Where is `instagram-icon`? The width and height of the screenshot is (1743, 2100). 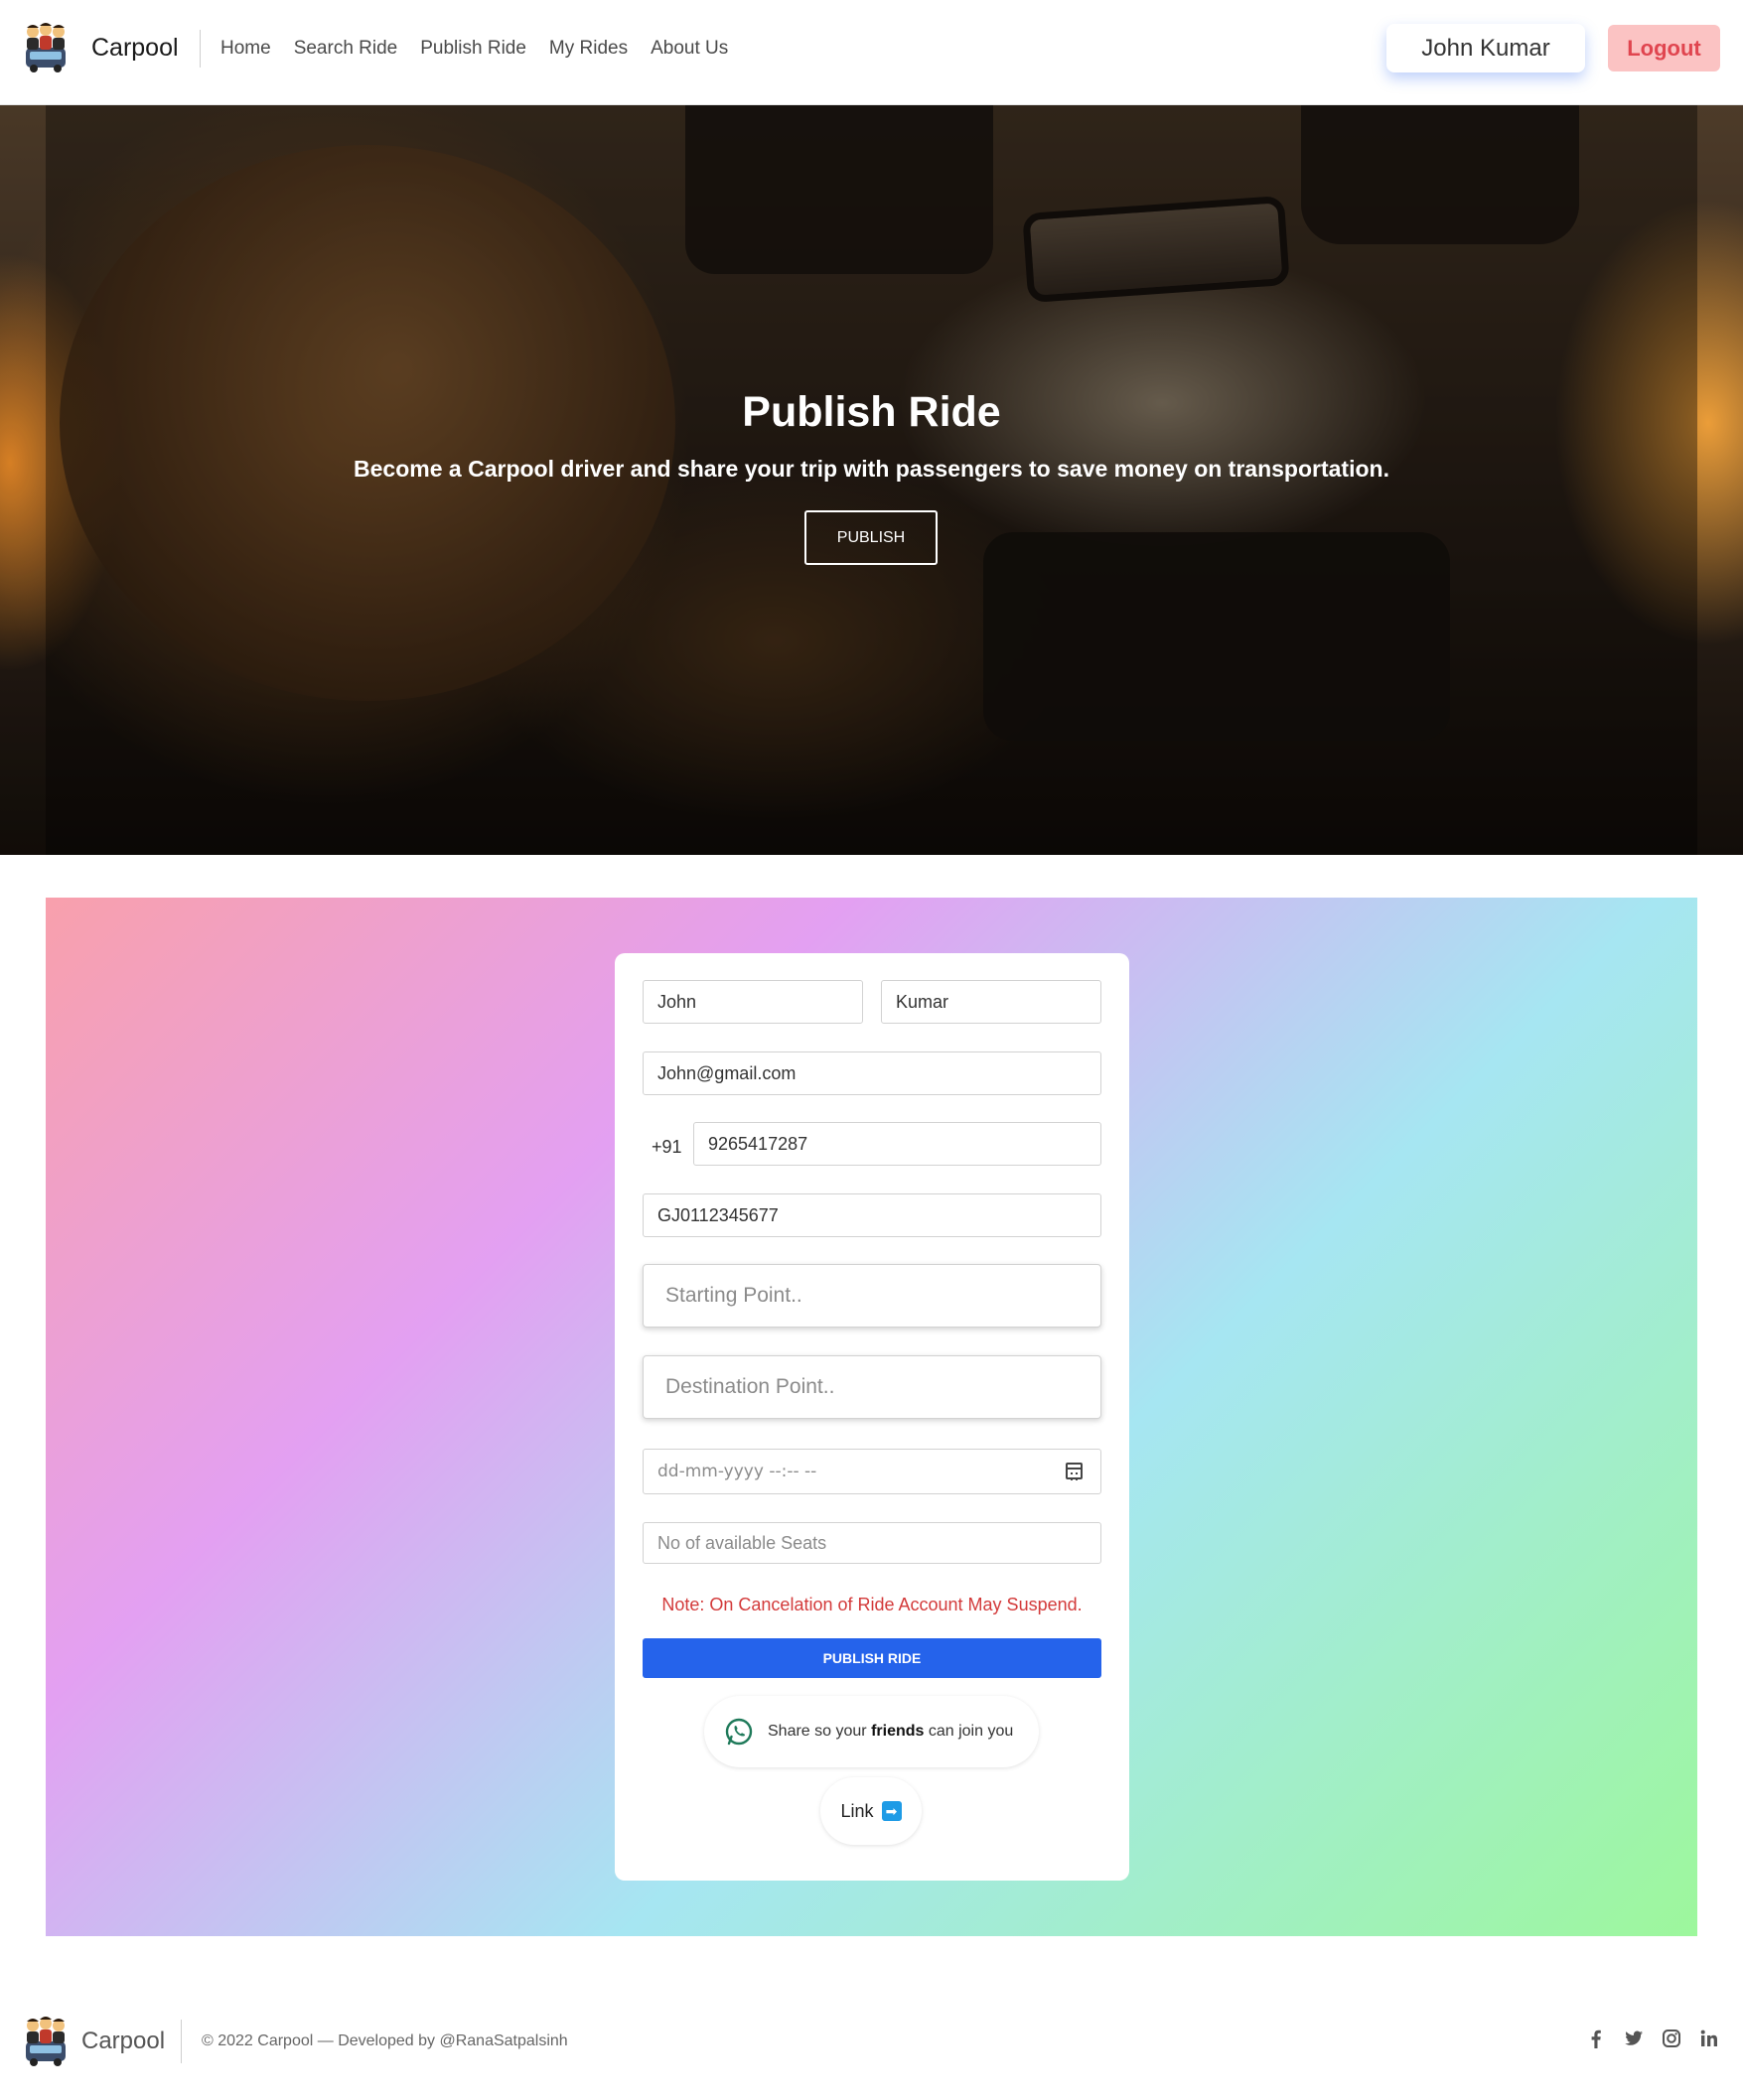 instagram-icon is located at coordinates (1671, 2038).